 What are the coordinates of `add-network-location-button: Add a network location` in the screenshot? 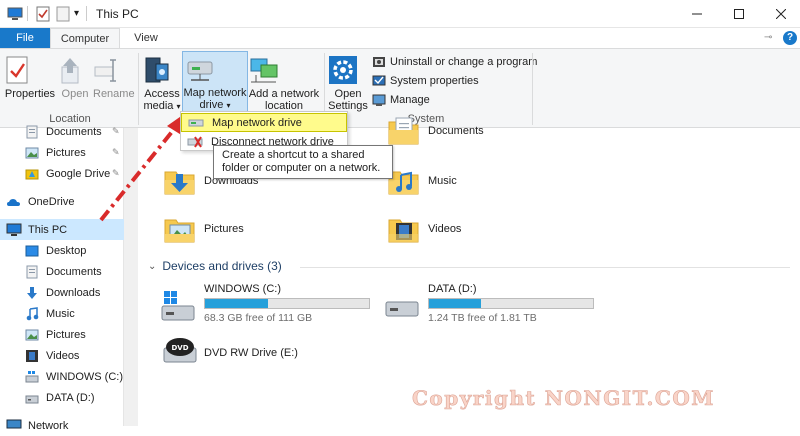 It's located at (284, 83).